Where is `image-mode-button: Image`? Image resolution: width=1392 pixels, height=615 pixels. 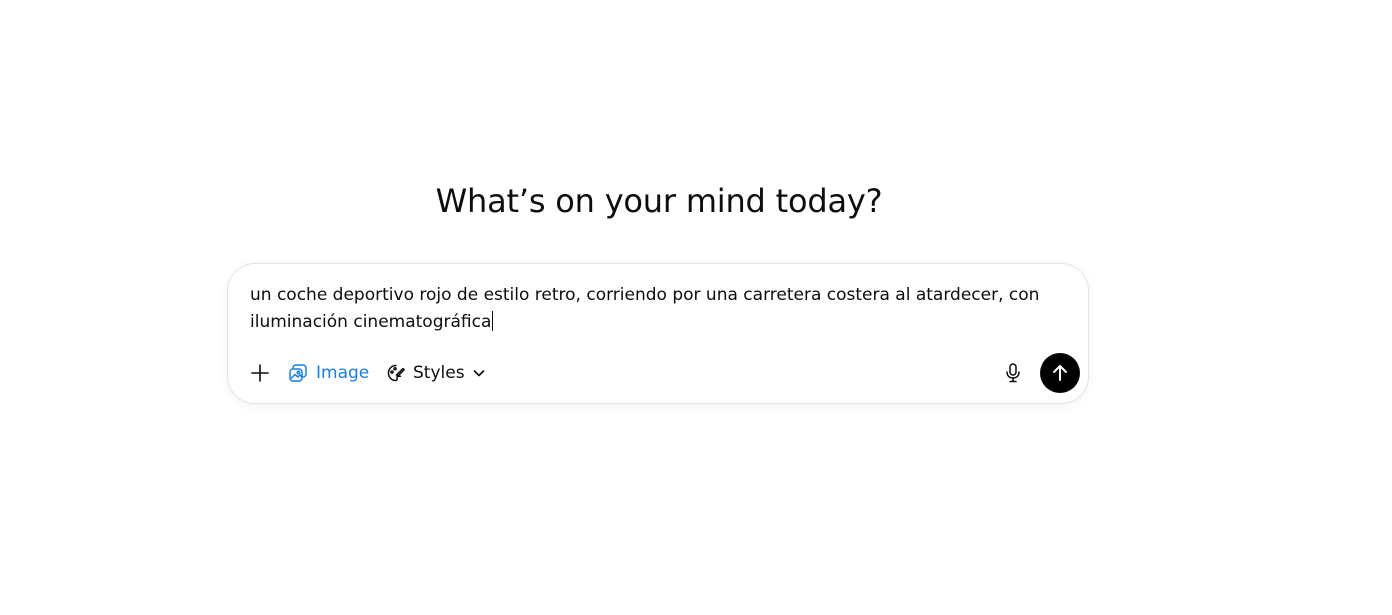
image-mode-button: Image is located at coordinates (328, 373).